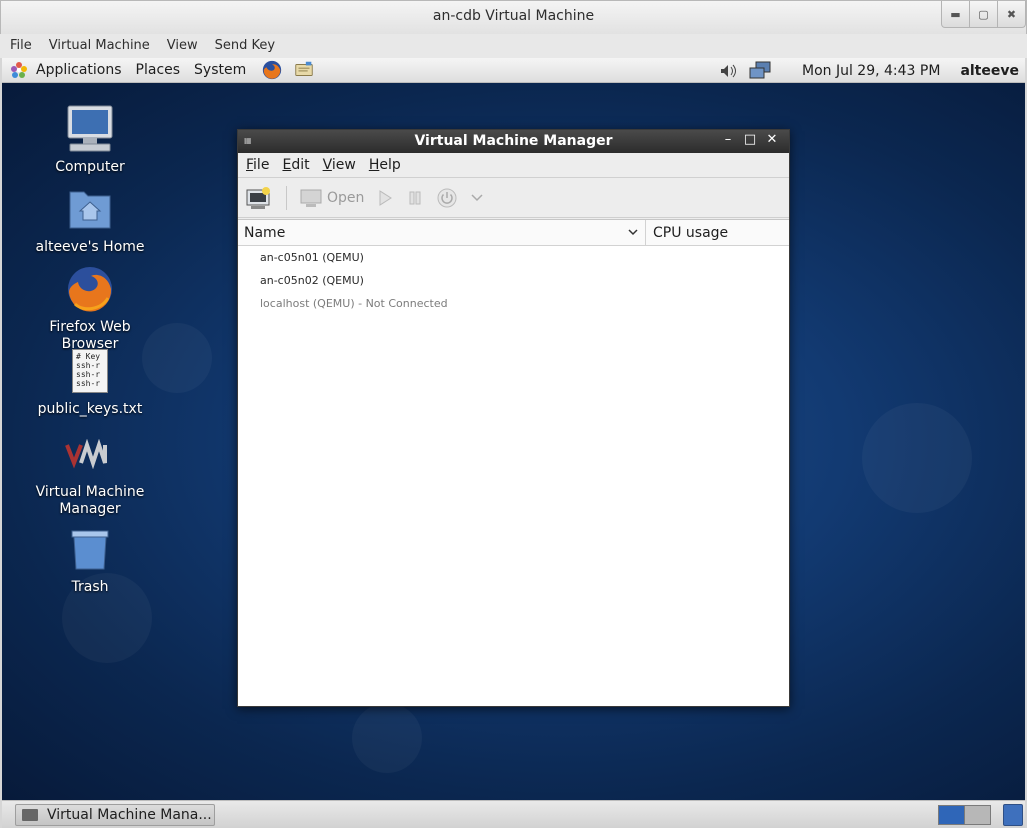 This screenshot has width=1027, height=828. I want to click on new-vm-icon, so click(258, 197).